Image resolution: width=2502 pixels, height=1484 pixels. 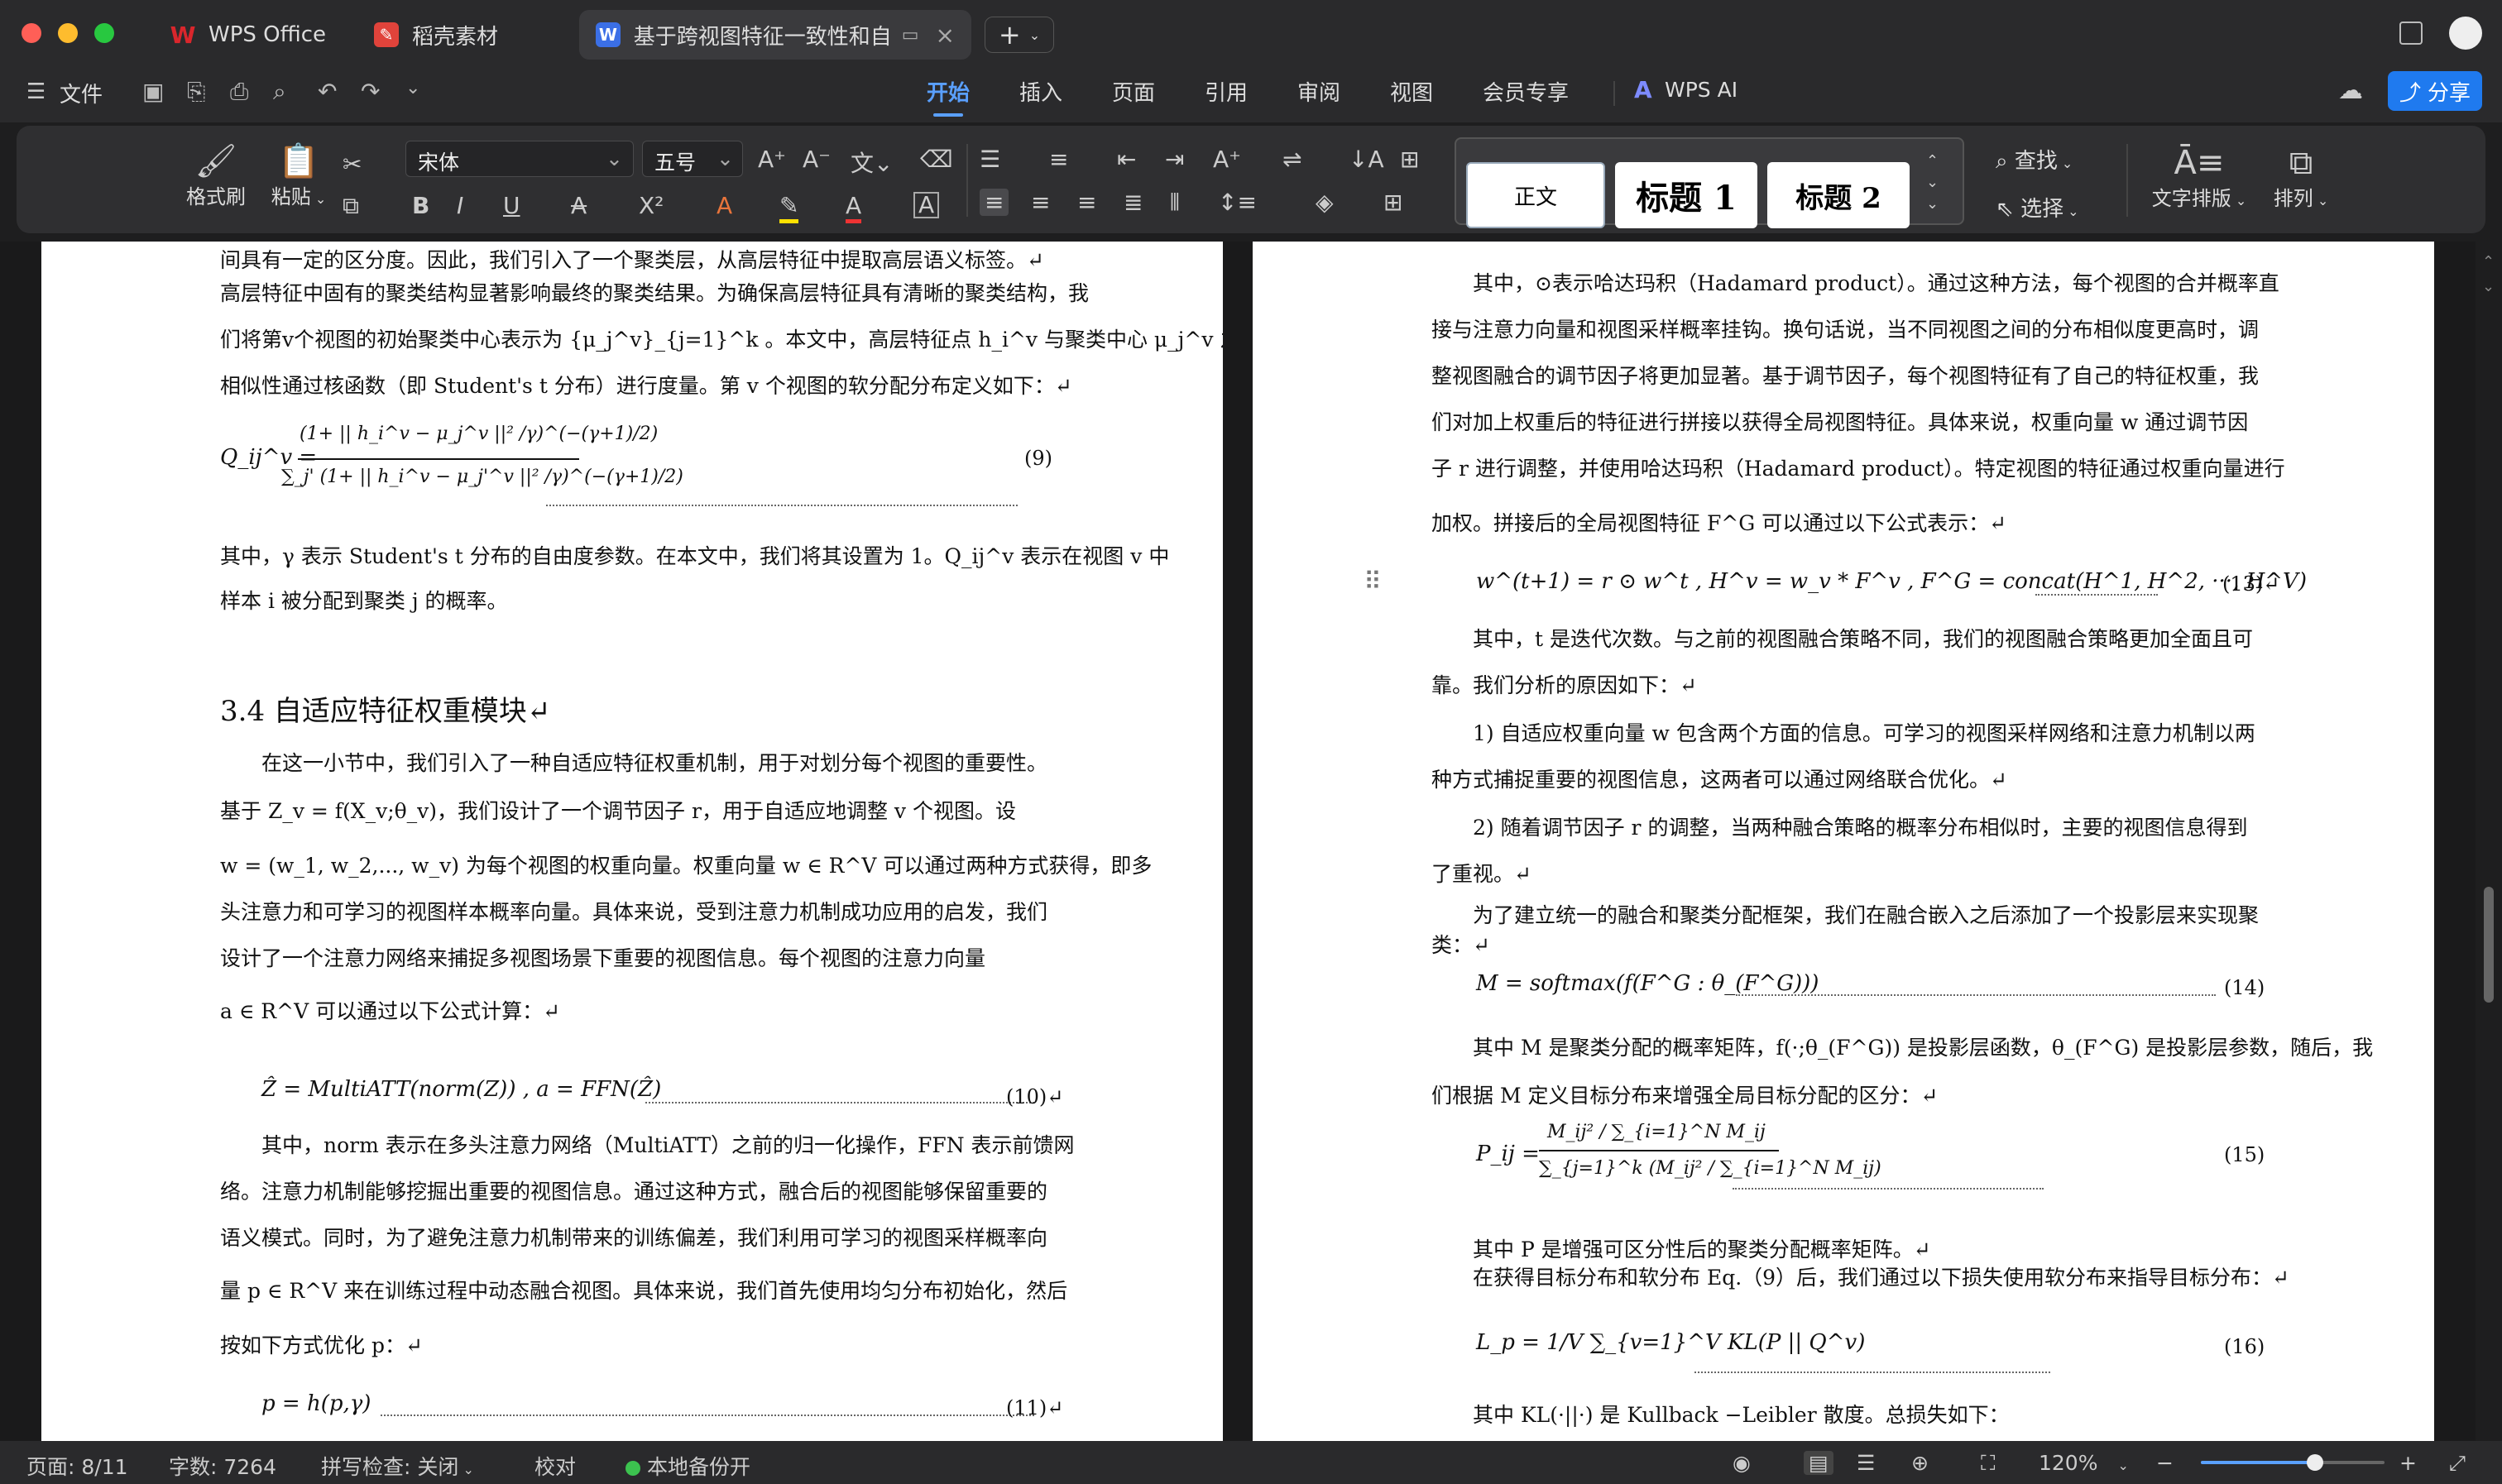 I want to click on justify-icon: ≣, so click(x=1133, y=202).